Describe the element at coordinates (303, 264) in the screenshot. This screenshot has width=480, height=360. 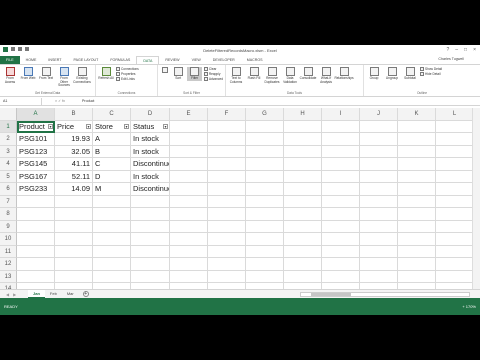
I see `cell-H12` at that location.